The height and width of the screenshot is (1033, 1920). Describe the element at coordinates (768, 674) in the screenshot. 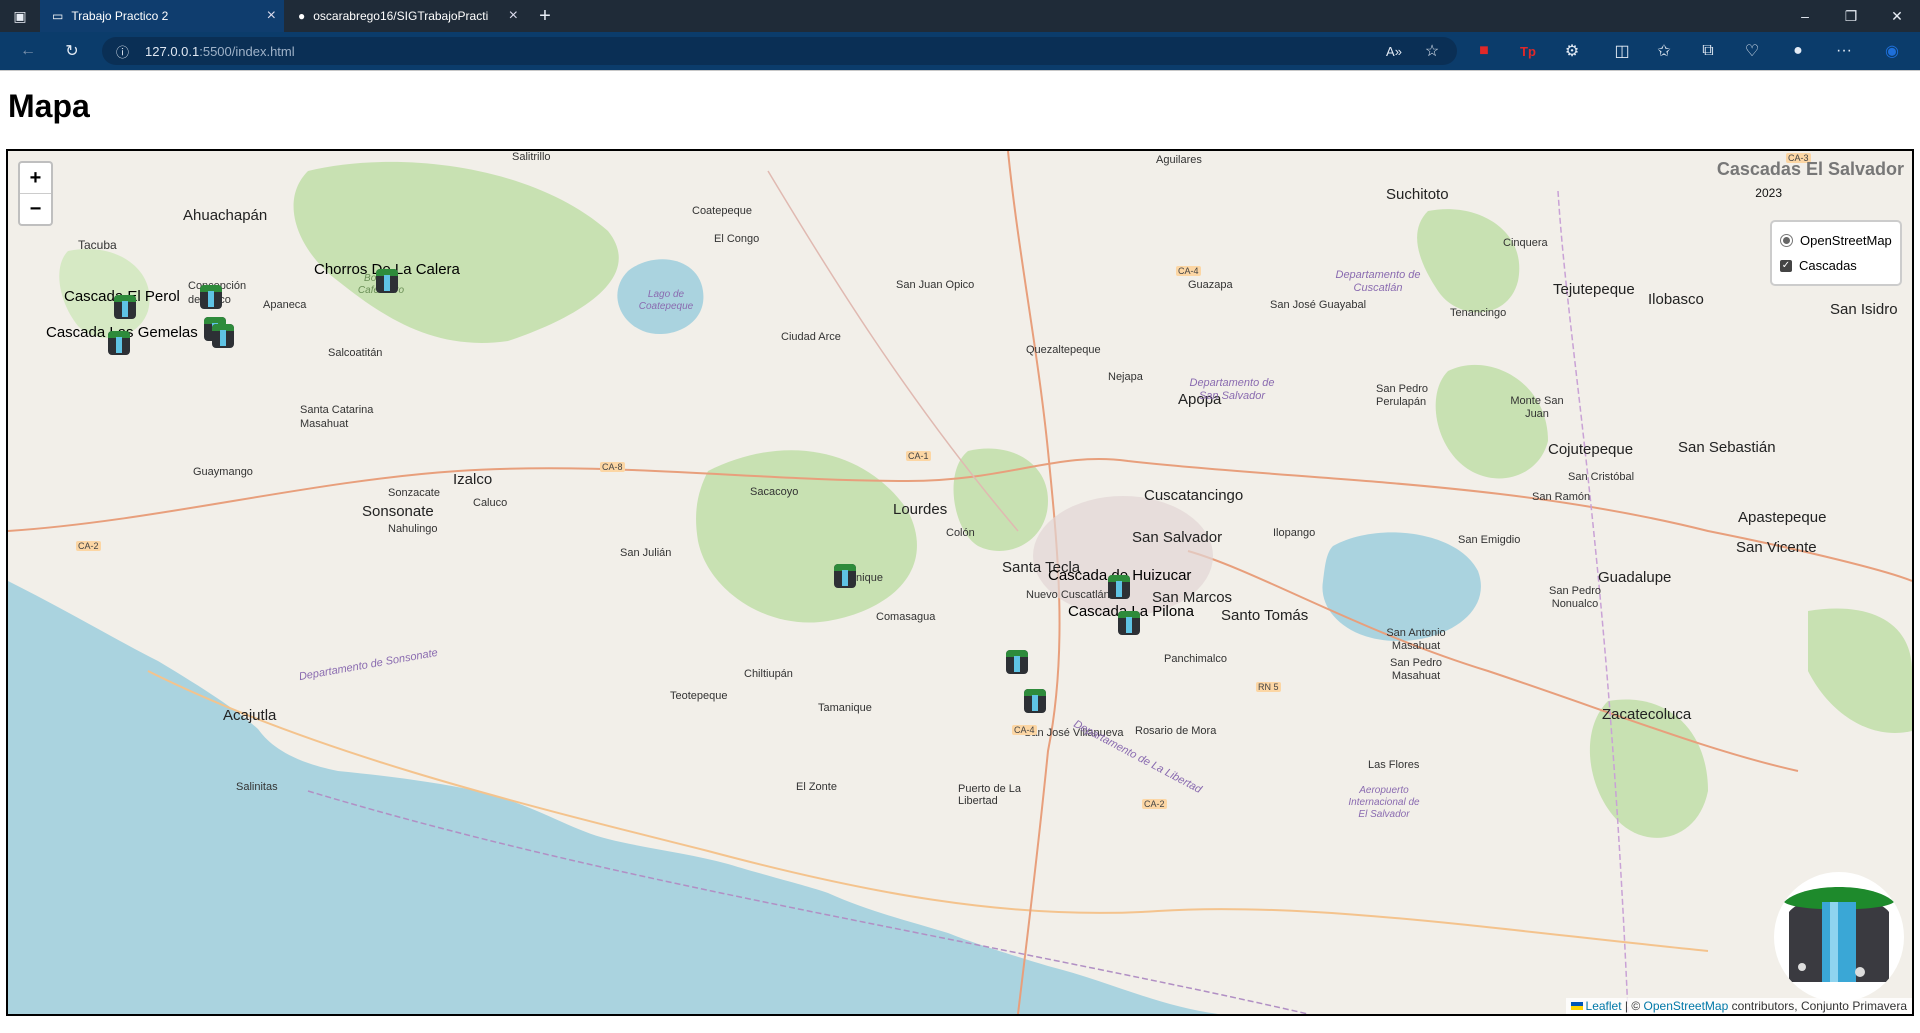

I see `place-label: Chiltiupán` at that location.